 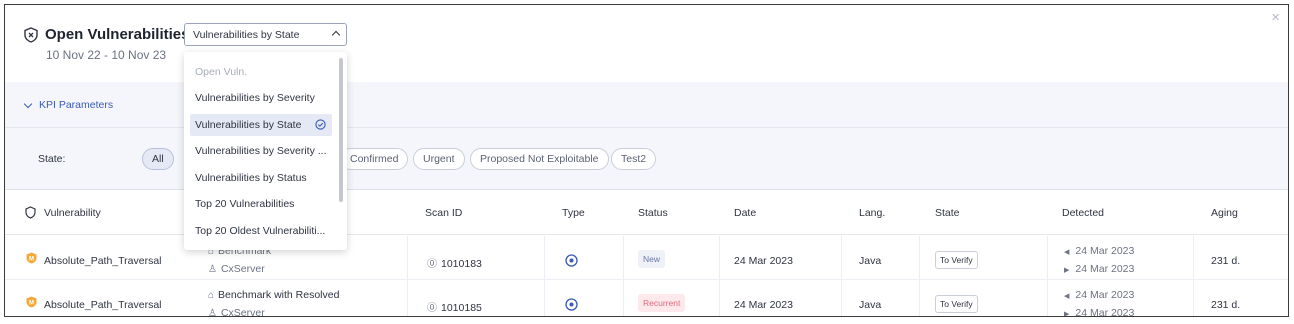 I want to click on status-badge: New, so click(x=652, y=259).